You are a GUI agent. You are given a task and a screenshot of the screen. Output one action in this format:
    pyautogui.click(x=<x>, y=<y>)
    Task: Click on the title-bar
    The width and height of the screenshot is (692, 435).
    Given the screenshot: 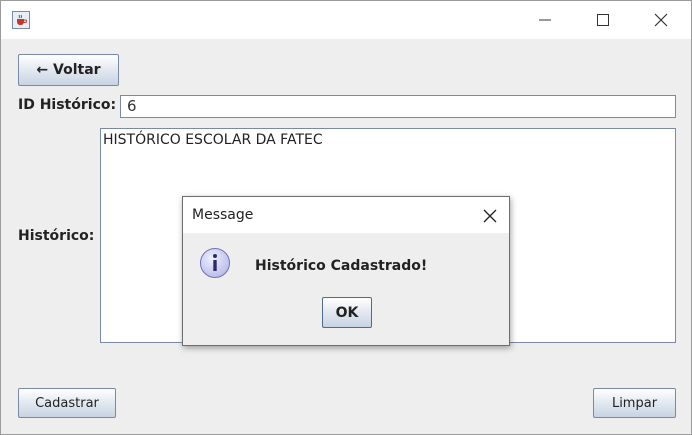 What is the action you would take?
    pyautogui.click(x=346, y=20)
    